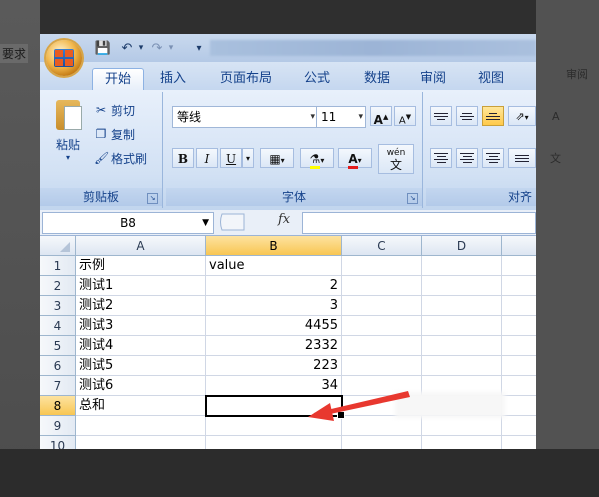 Image resolution: width=599 pixels, height=497 pixels. Describe the element at coordinates (103, 48) in the screenshot. I see `save-icon: 💾` at that location.